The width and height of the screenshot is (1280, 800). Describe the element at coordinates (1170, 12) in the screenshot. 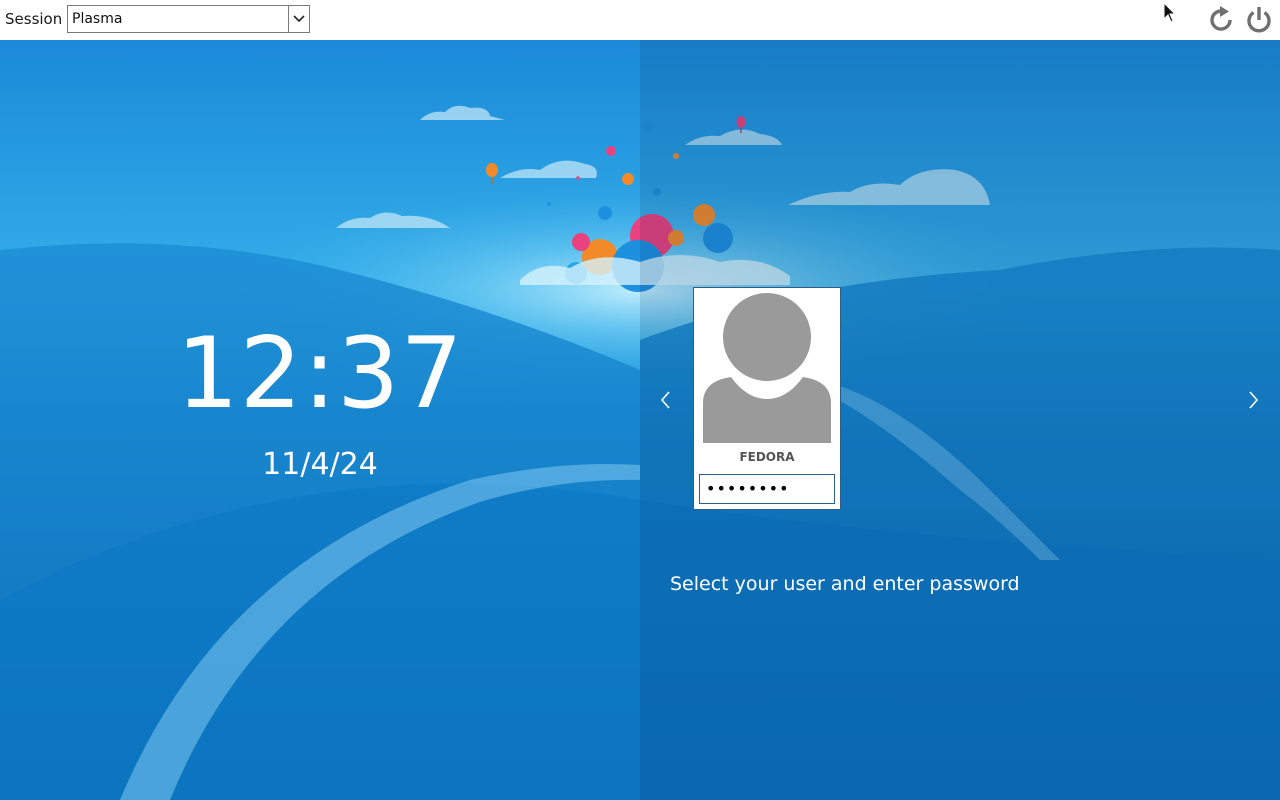

I see `mouse-pointer-icon` at that location.